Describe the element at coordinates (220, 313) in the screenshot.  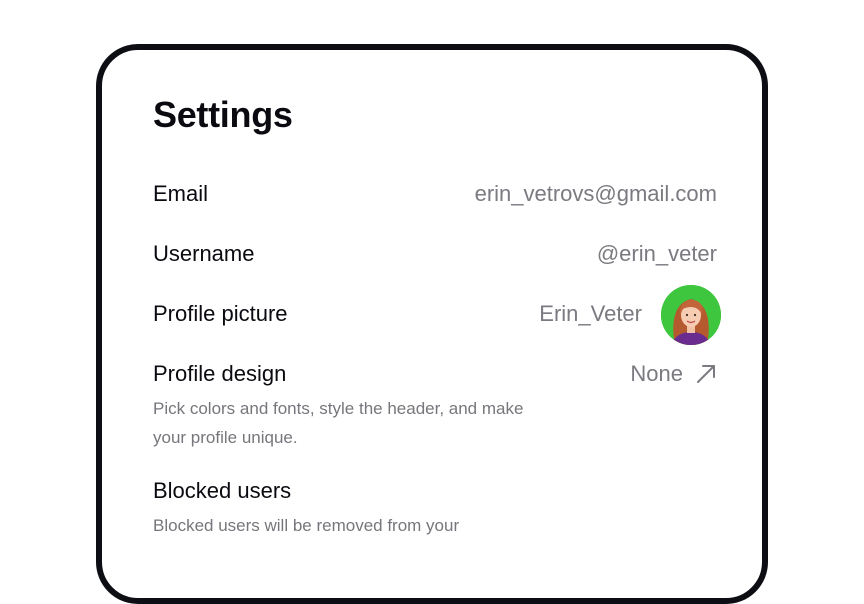
I see `profile-picture-label: Profile picture` at that location.